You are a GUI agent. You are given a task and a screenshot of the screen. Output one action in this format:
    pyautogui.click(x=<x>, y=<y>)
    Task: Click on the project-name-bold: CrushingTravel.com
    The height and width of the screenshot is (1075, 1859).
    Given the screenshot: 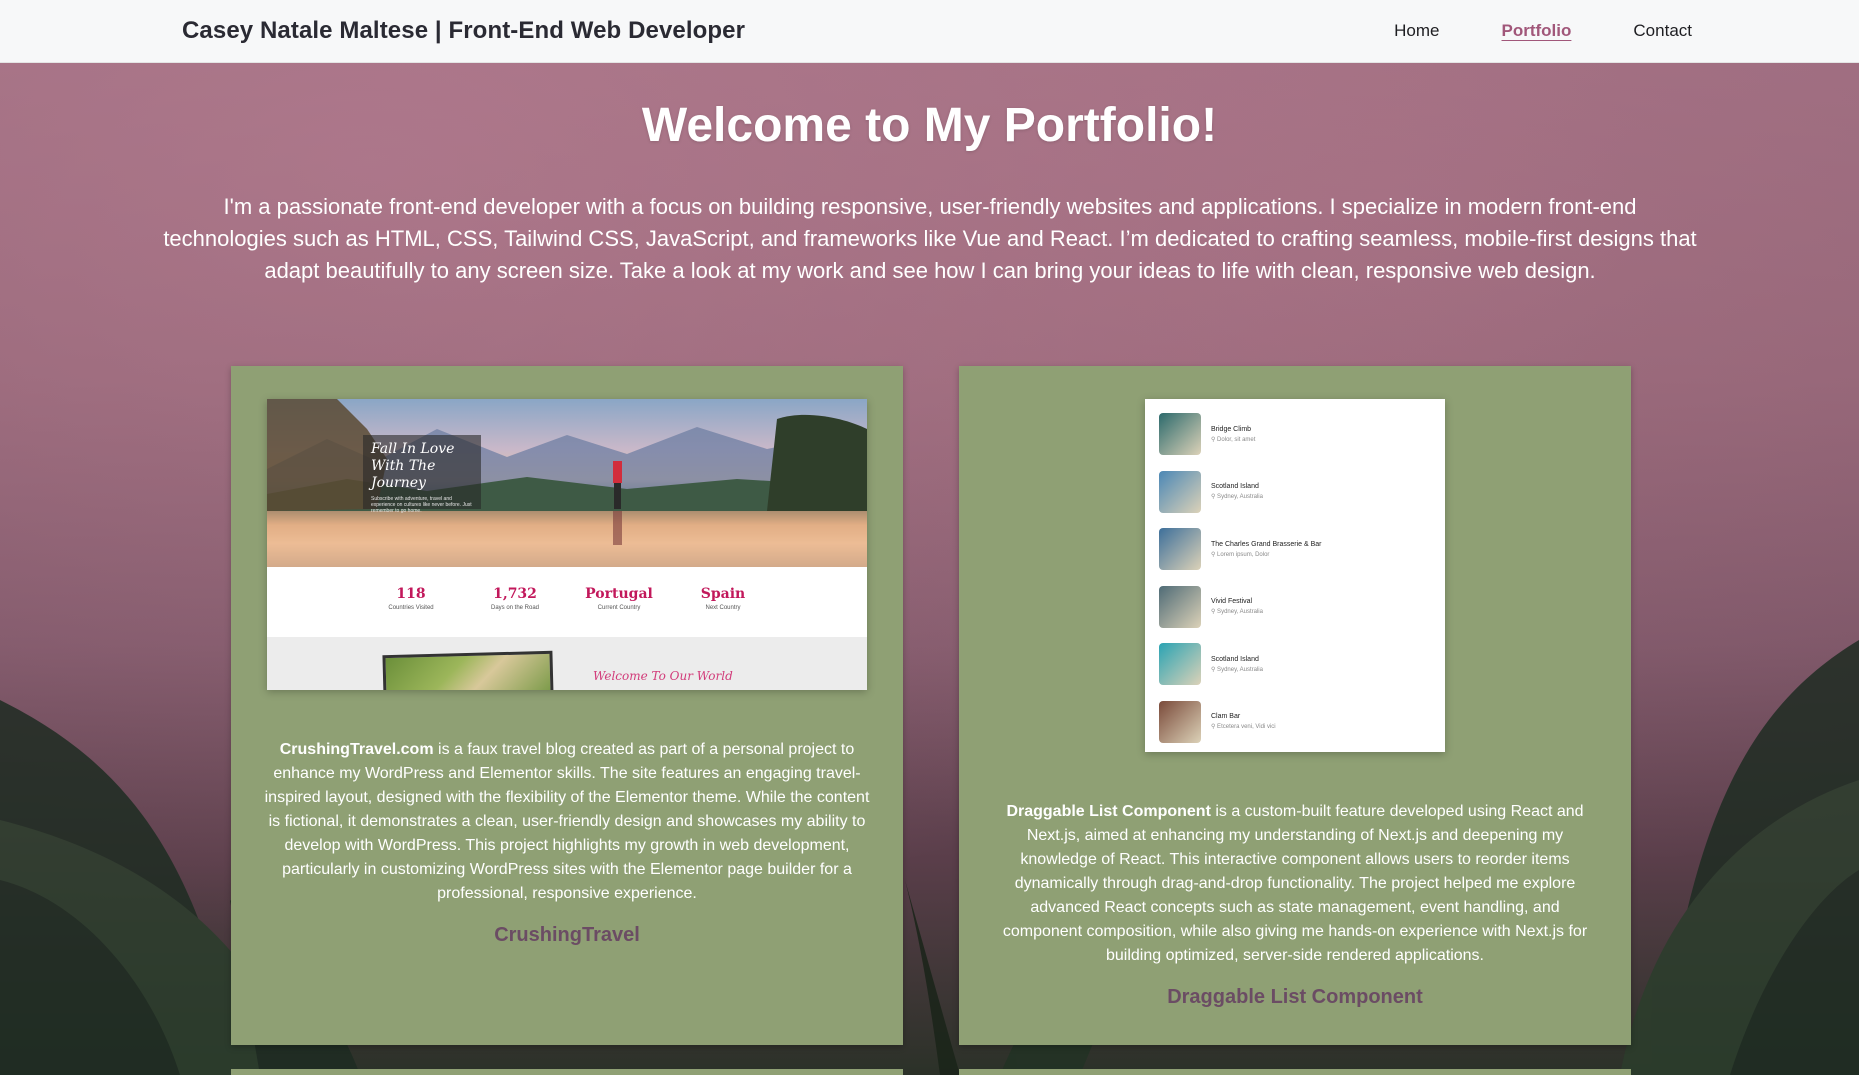 What is the action you would take?
    pyautogui.click(x=356, y=749)
    